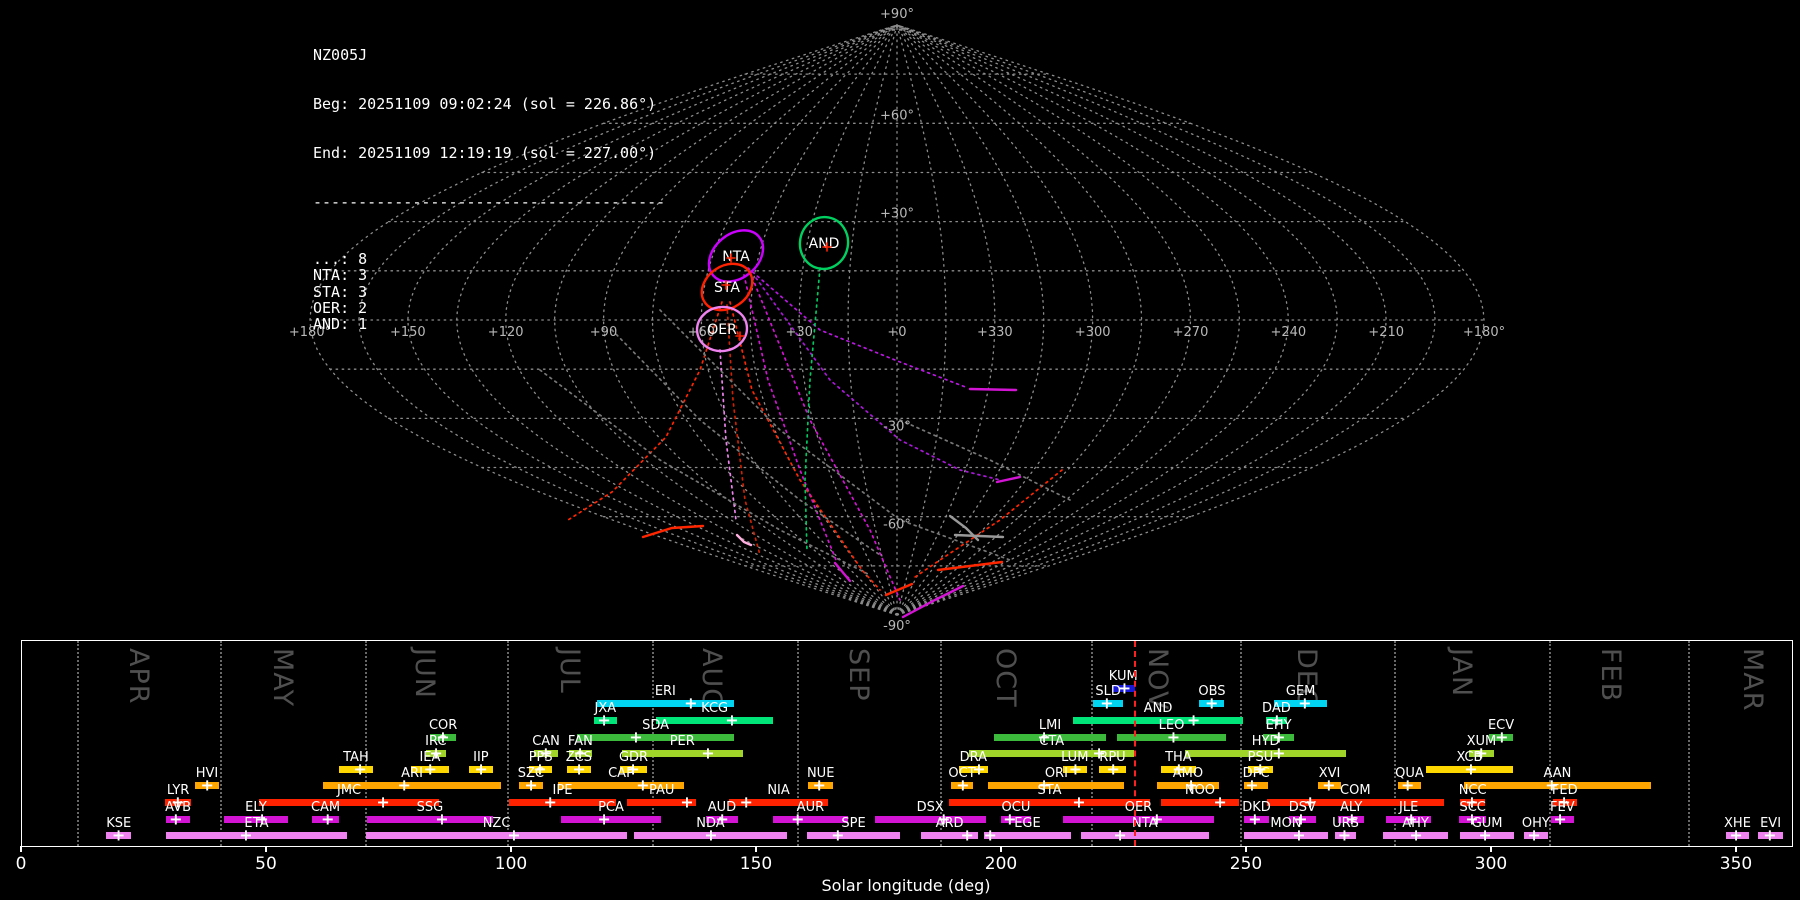 The width and height of the screenshot is (1800, 900). I want to click on shower-bar-JMC, so click(349, 802).